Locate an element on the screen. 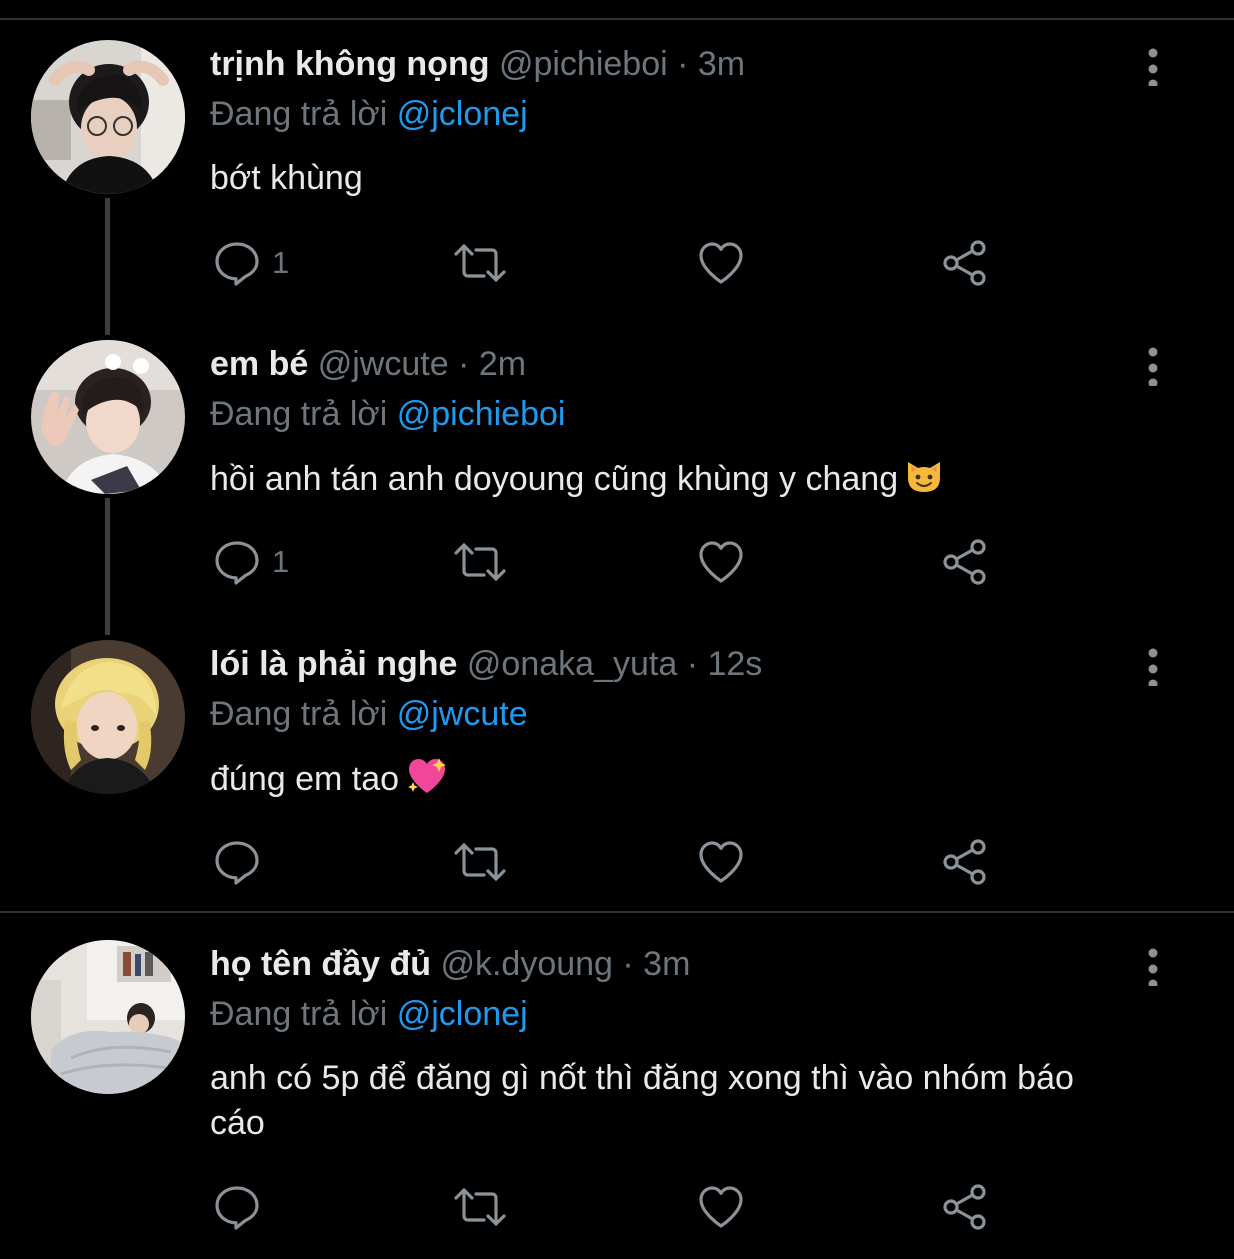 The image size is (1234, 1259). handle-and-time: @k.dyoung · 3m is located at coordinates (565, 964).